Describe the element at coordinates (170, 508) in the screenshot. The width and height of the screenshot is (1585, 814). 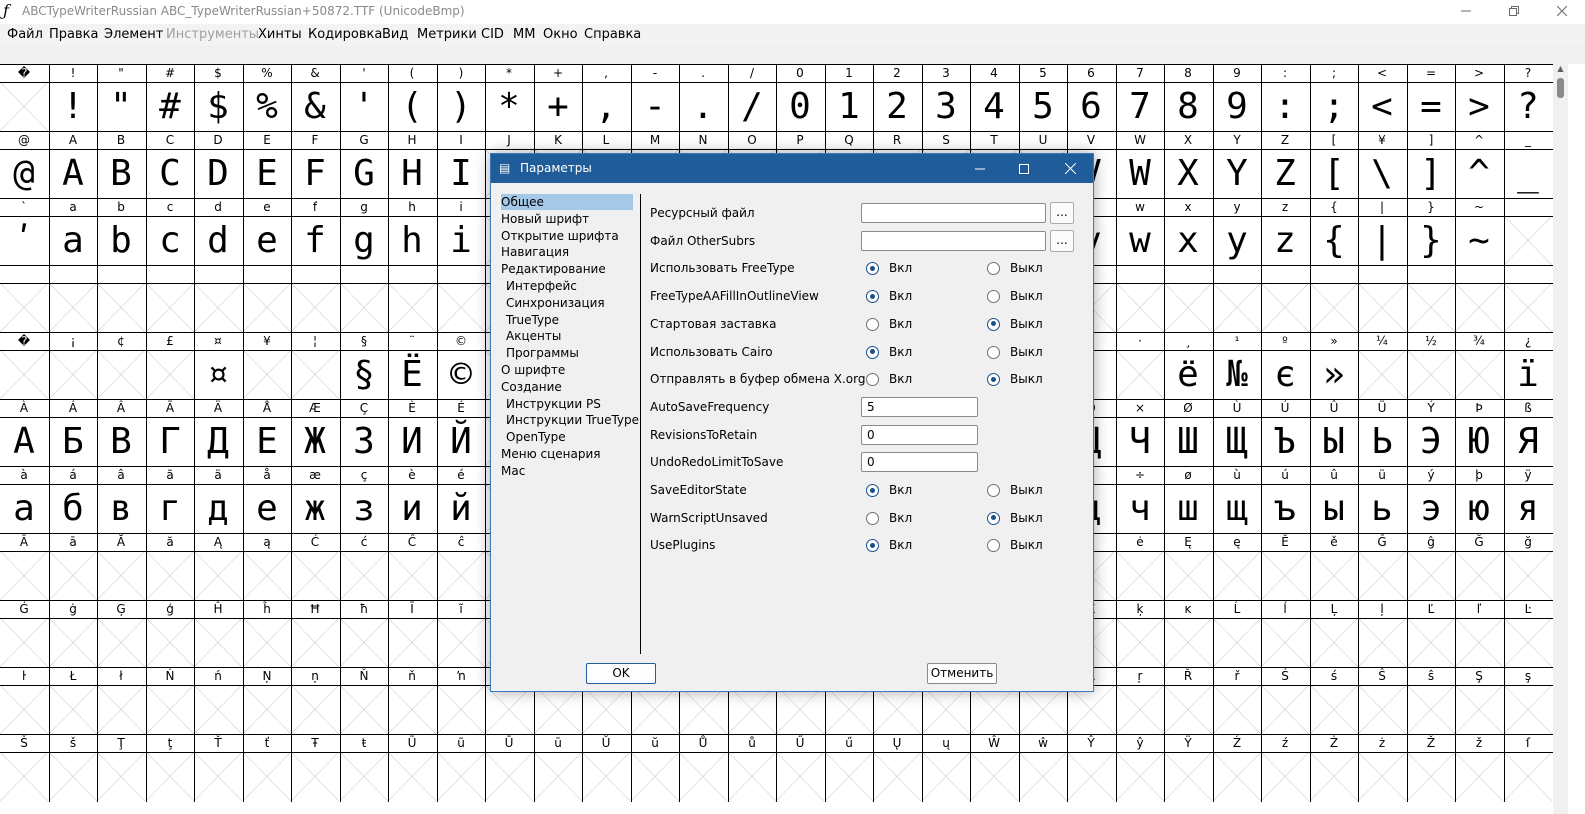
I see `glyph-cell: г` at that location.